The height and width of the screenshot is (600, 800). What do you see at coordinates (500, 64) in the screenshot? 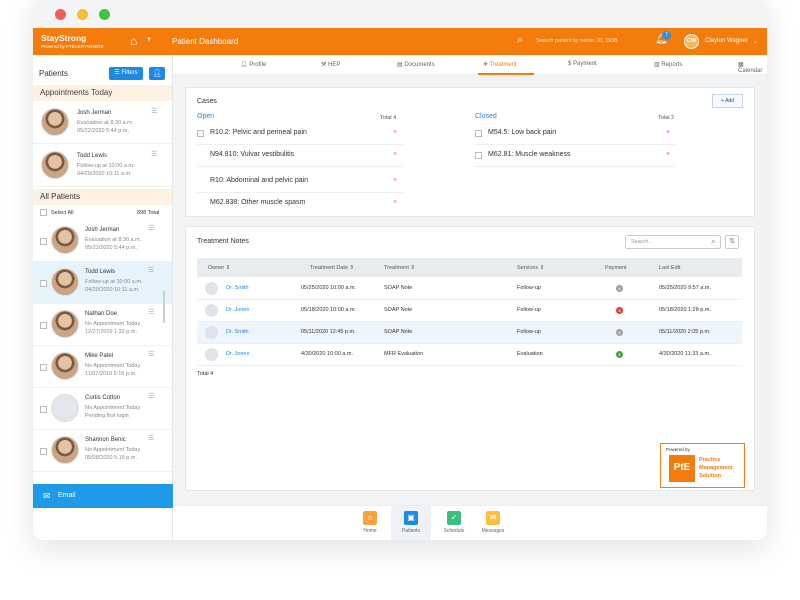
I see `tab-treatment: ✚ Treatment` at bounding box center [500, 64].